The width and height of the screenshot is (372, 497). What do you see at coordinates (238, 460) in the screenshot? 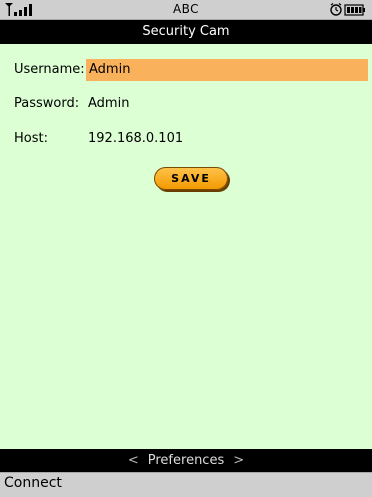
I see `next-tab-arrow: >` at bounding box center [238, 460].